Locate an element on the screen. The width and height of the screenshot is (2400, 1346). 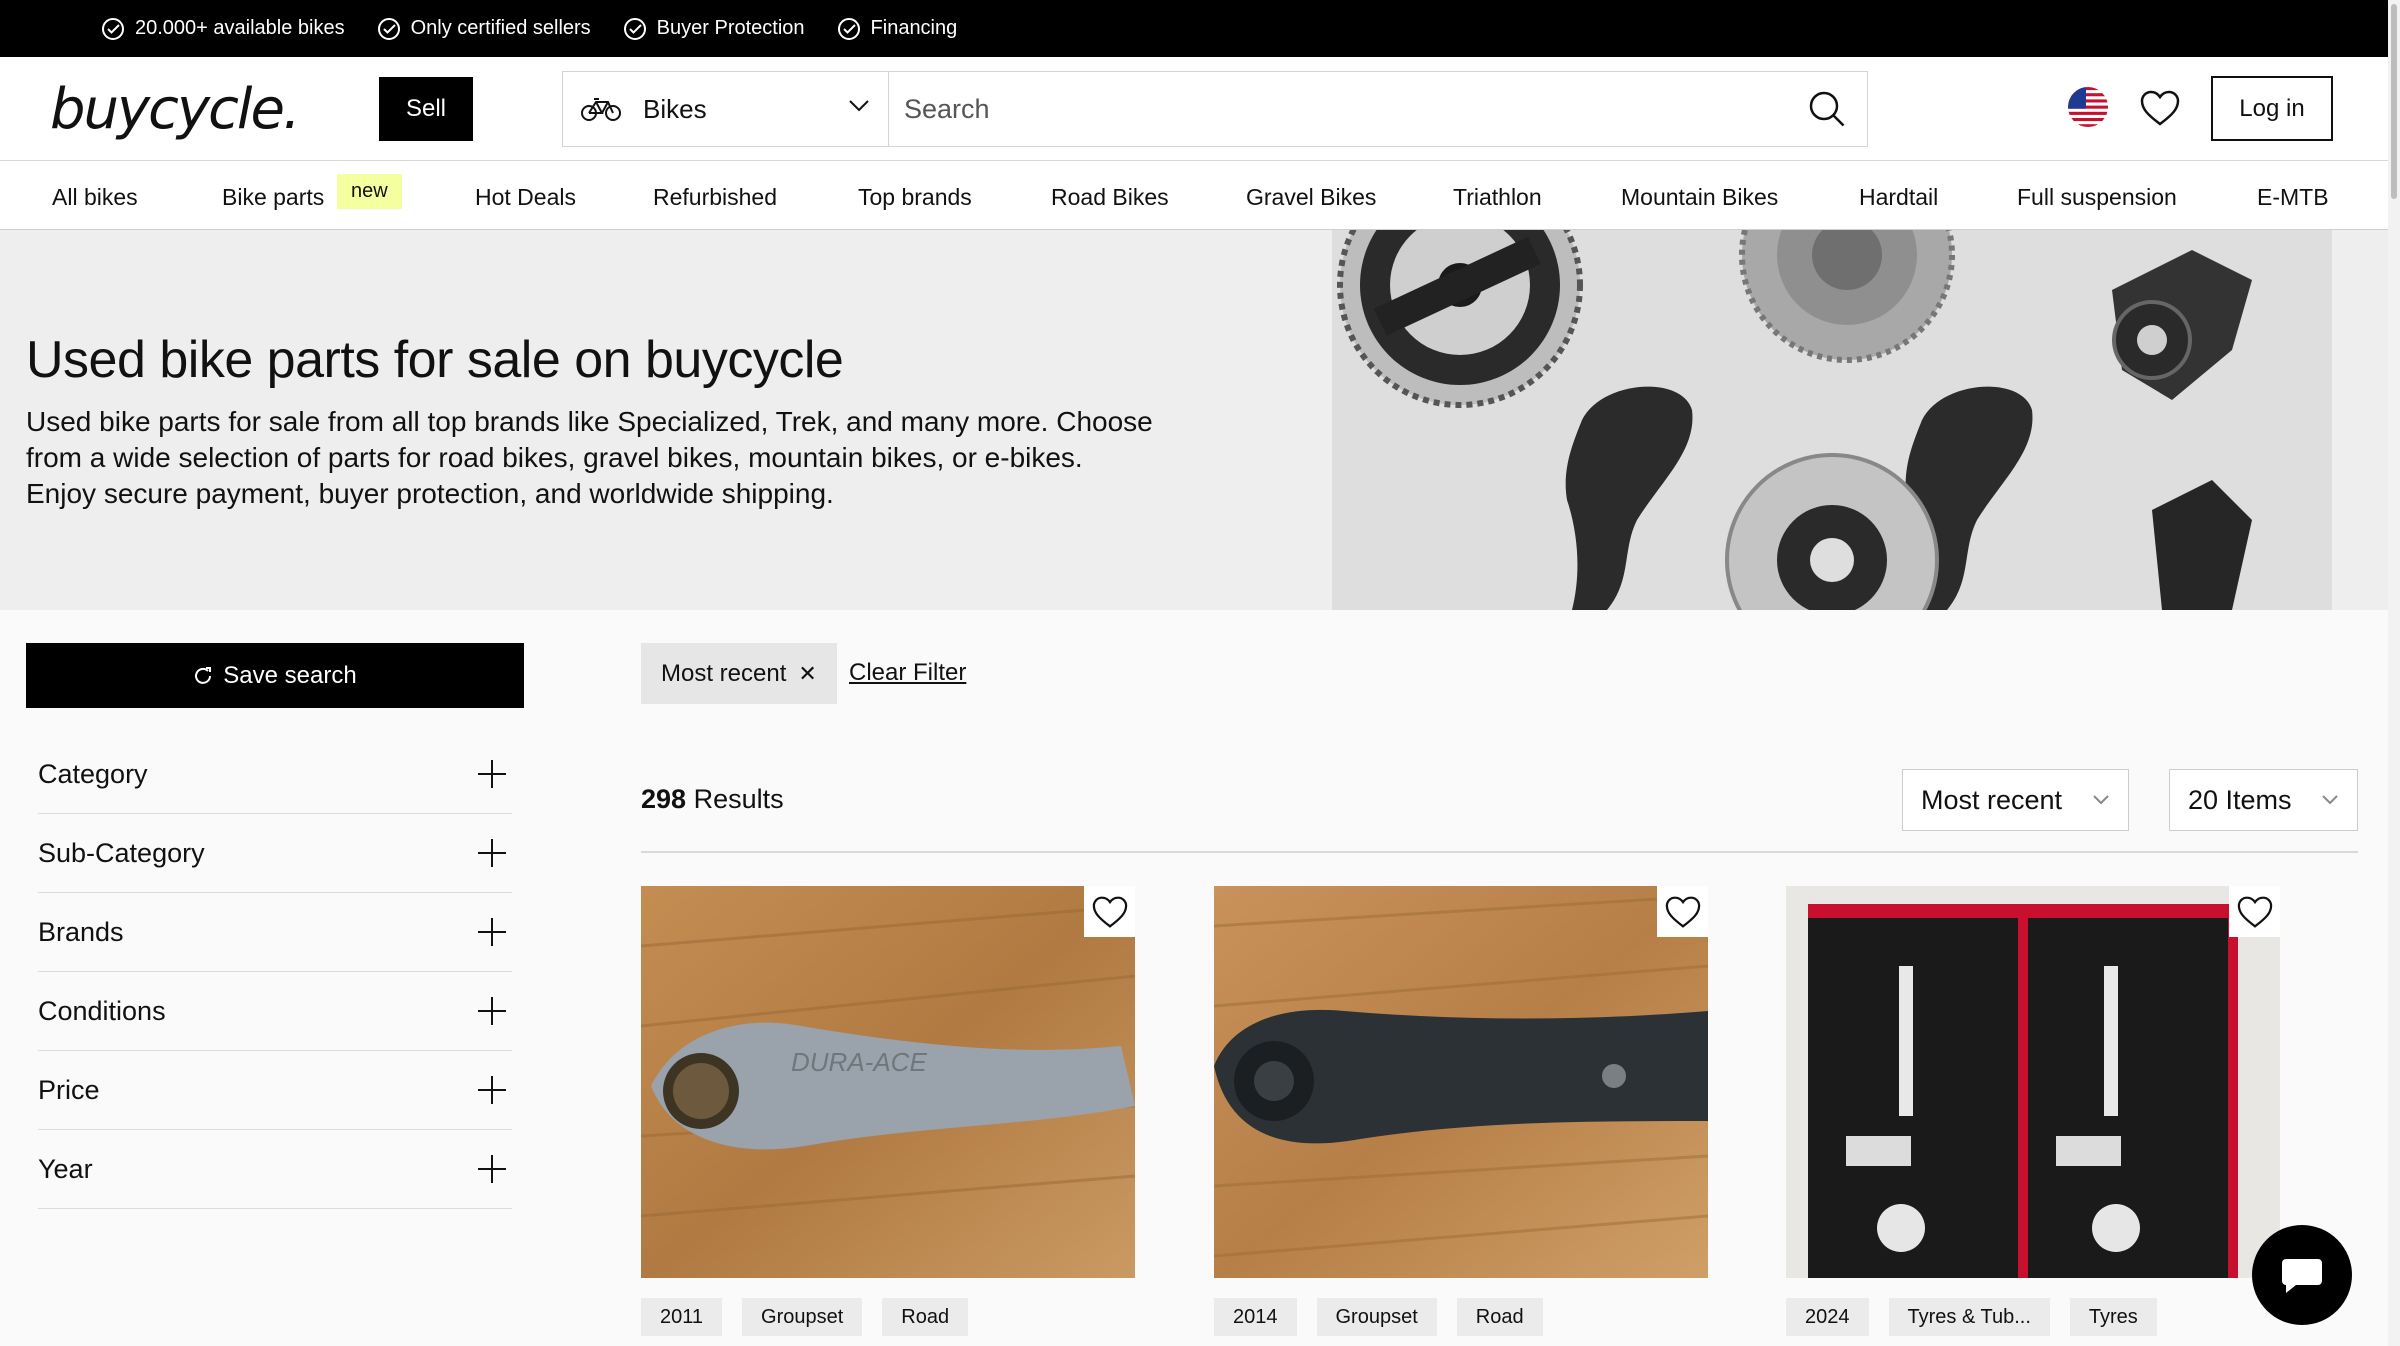
search-button is located at coordinates (1827, 109).